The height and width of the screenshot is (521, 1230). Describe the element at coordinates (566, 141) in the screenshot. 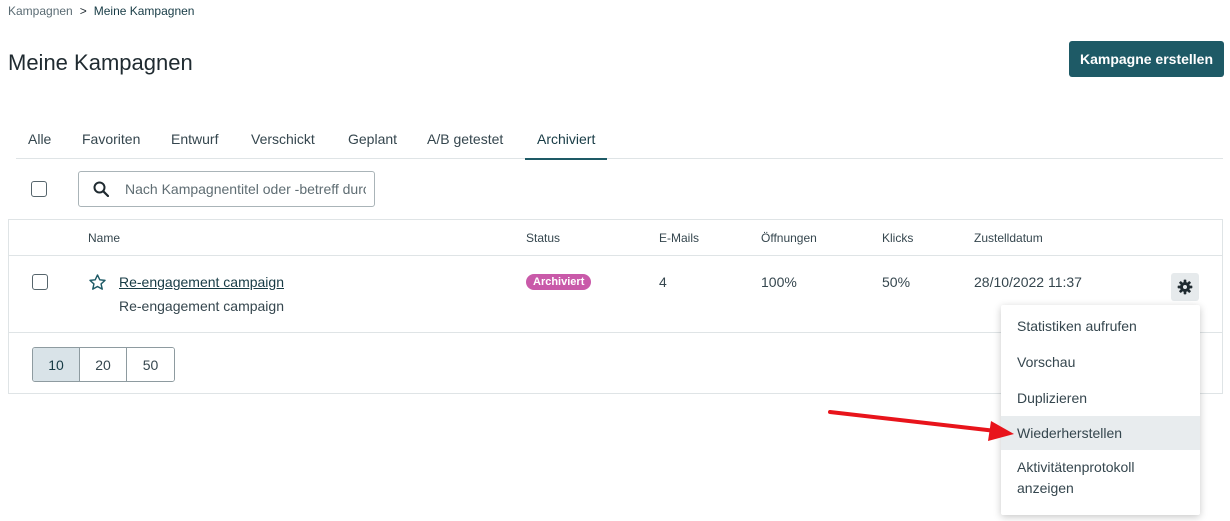

I see `tab-archiviert: Archiviert` at that location.